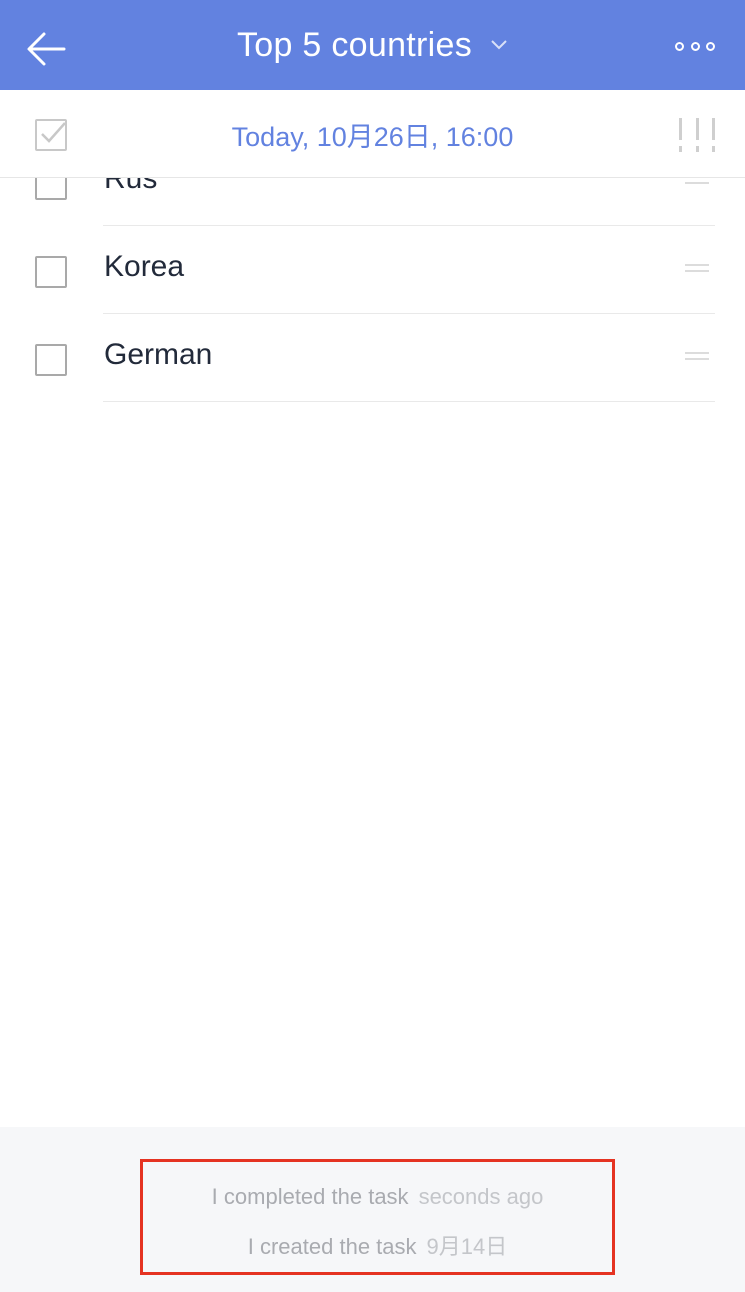 This screenshot has width=745, height=1292. What do you see at coordinates (310, 1196) in the screenshot?
I see `activity-text: I completed the task` at bounding box center [310, 1196].